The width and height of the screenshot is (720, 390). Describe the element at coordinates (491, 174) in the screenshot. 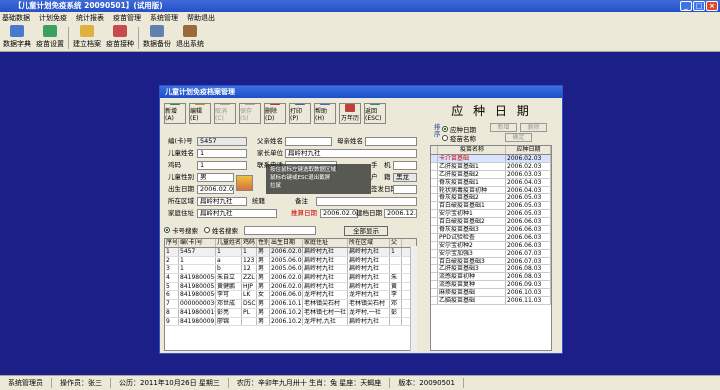

I see `vaccine-row: 乙肝疫苗基础2 2006.03.03` at that location.